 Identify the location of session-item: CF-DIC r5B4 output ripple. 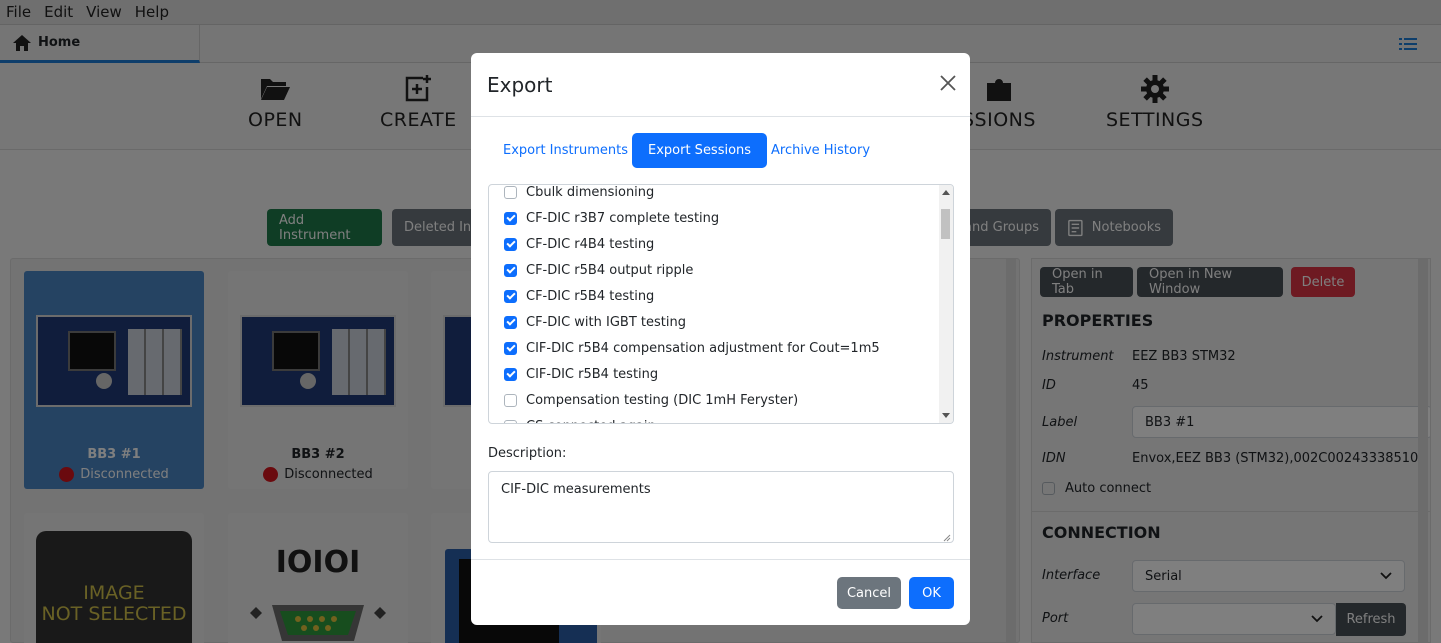
(715, 270).